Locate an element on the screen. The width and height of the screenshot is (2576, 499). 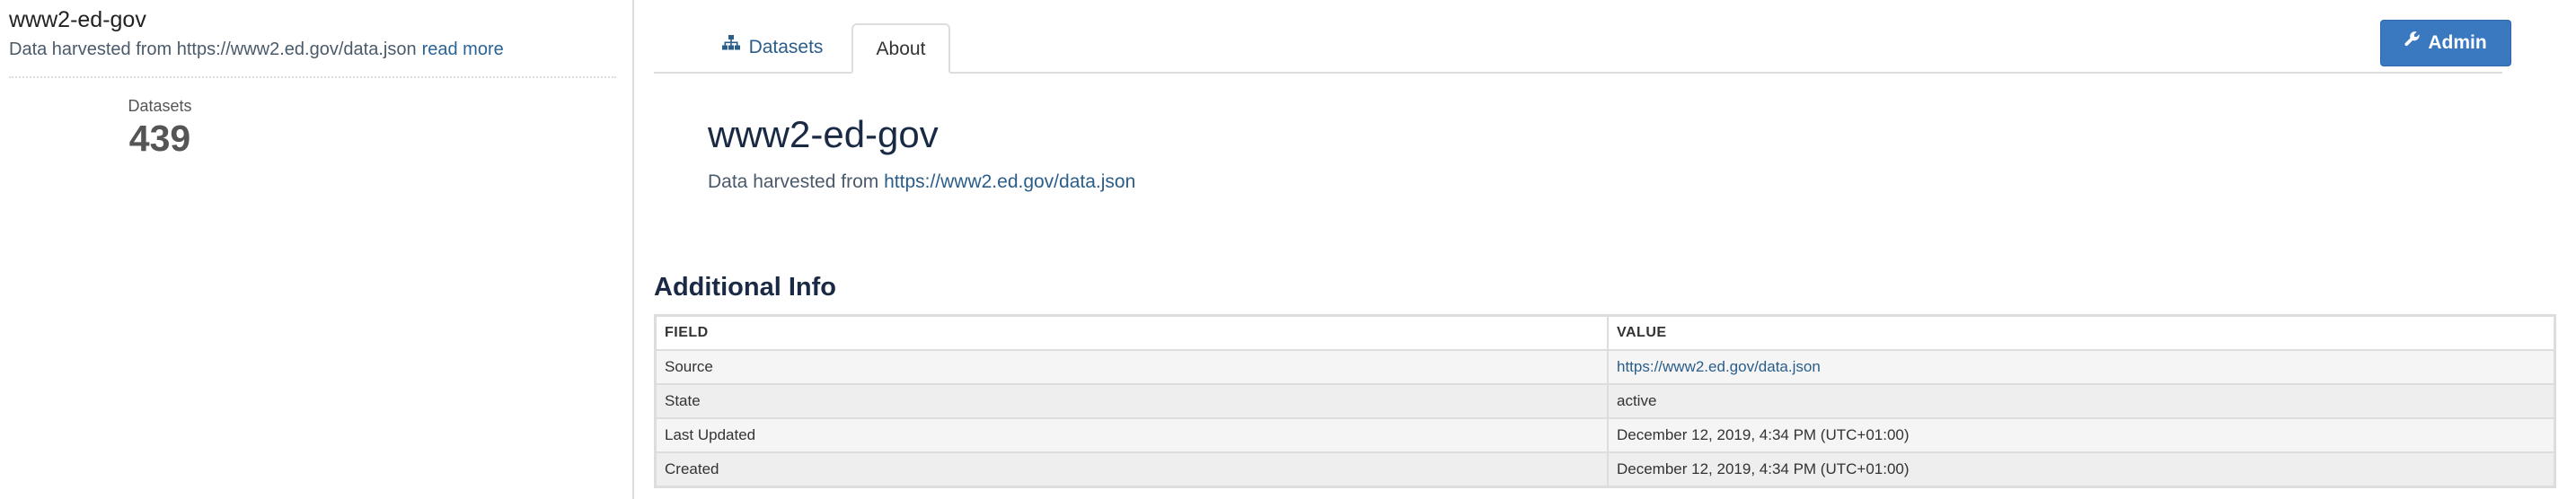
content-tabs: Datasets About is located at coordinates (1578, 48).